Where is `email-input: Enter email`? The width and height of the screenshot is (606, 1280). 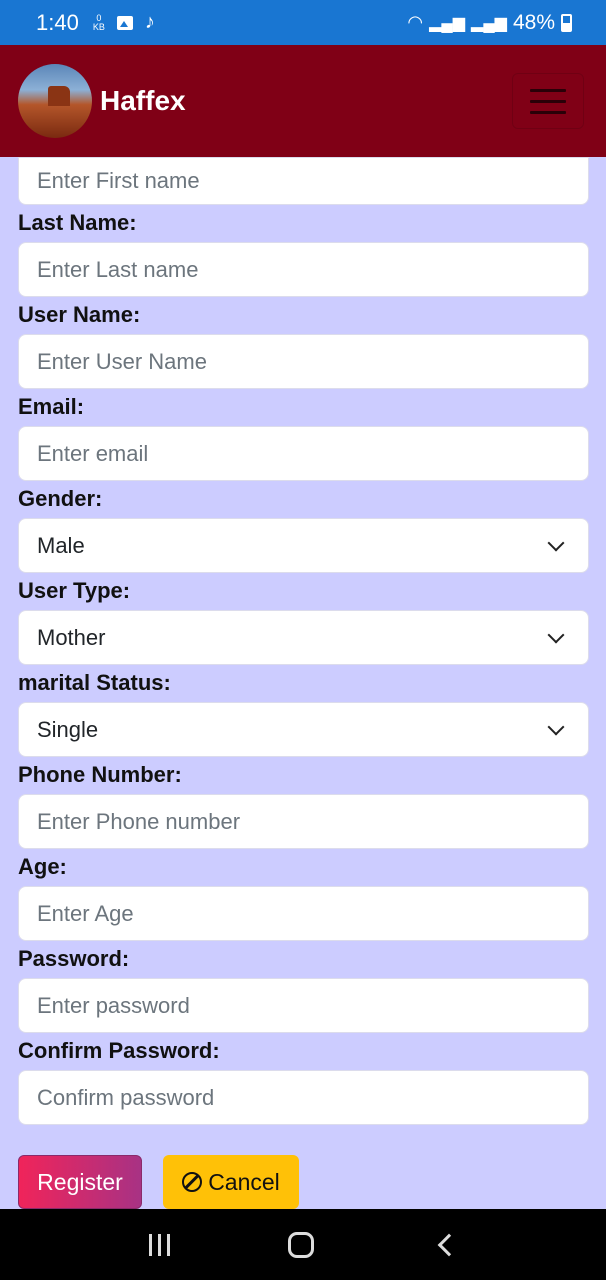
email-input: Enter email is located at coordinates (303, 453).